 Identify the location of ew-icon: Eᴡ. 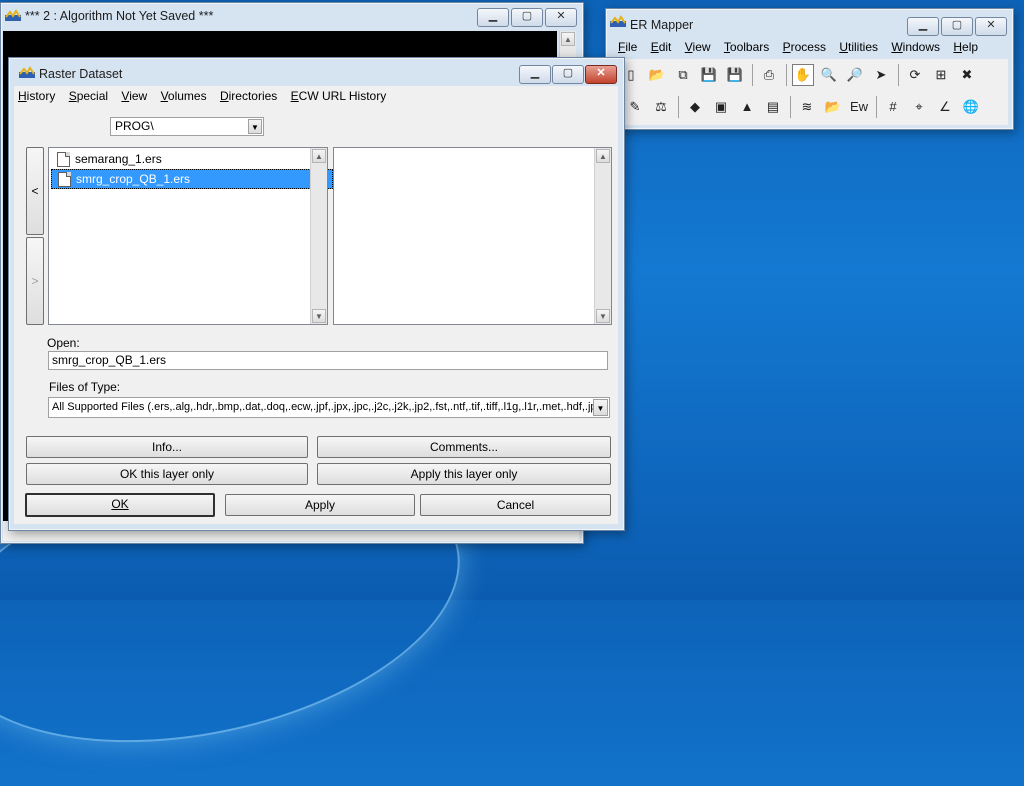
(859, 107).